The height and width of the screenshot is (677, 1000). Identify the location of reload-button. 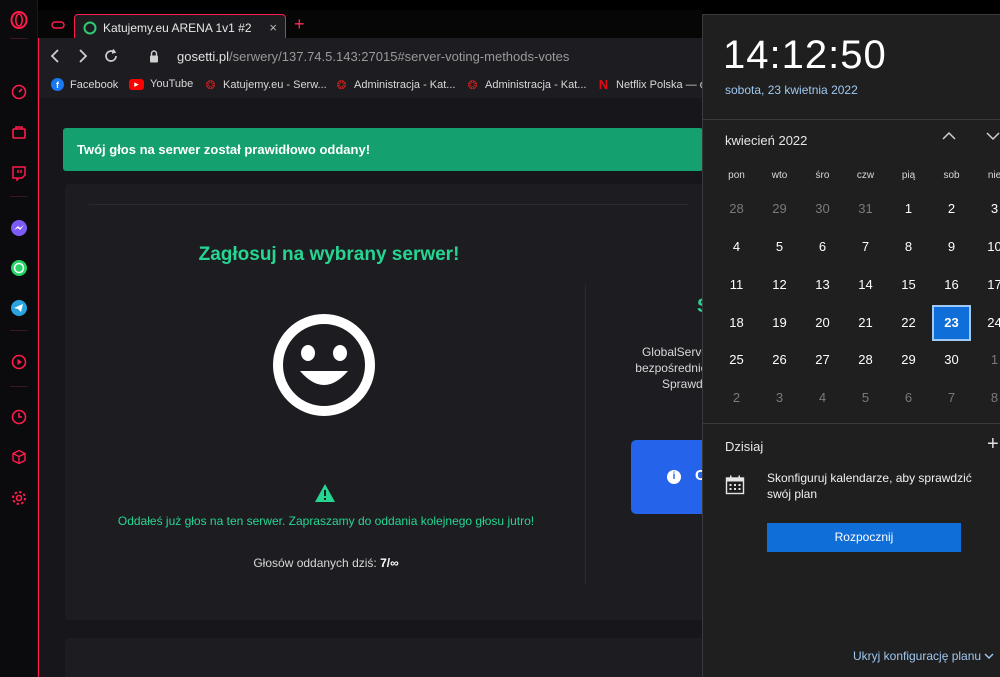
(111, 56).